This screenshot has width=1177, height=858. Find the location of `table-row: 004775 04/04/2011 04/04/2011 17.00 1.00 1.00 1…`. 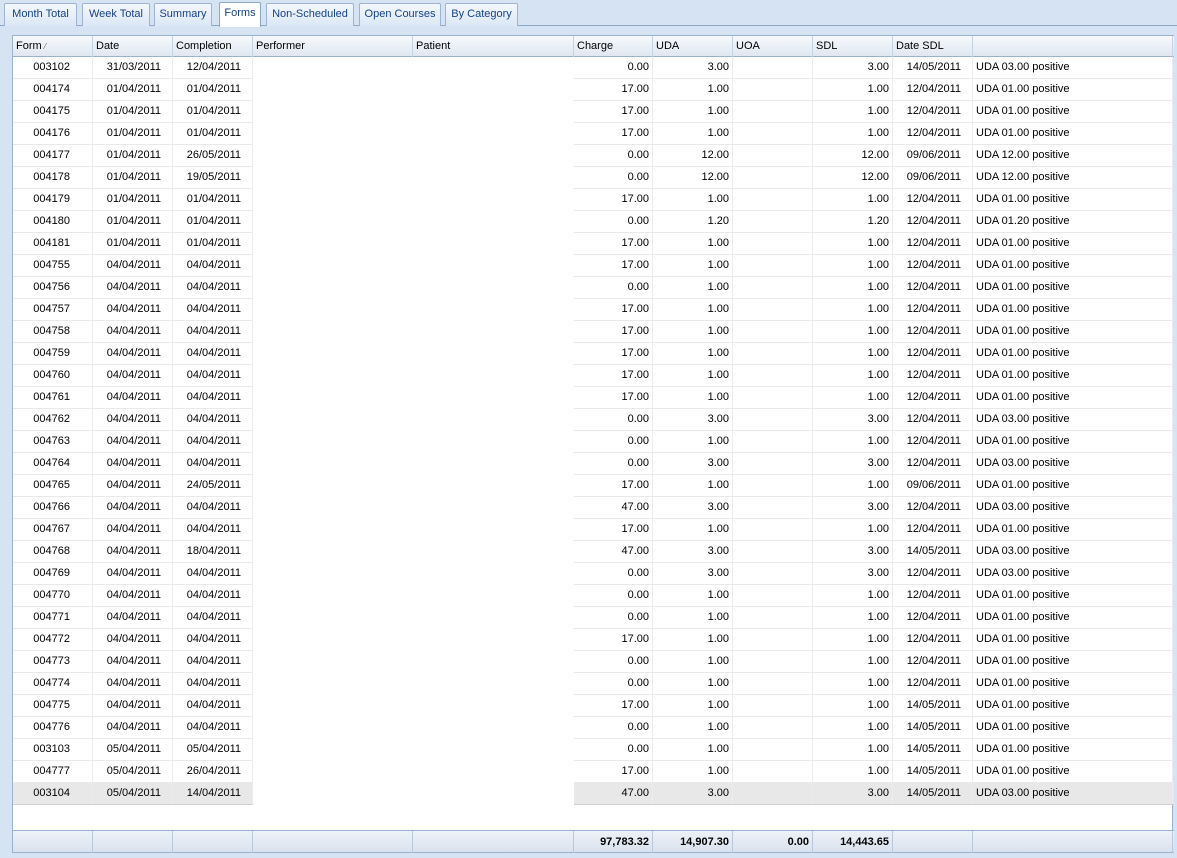

table-row: 004775 04/04/2011 04/04/2011 17.00 1.00 1.00 1… is located at coordinates (593, 706).